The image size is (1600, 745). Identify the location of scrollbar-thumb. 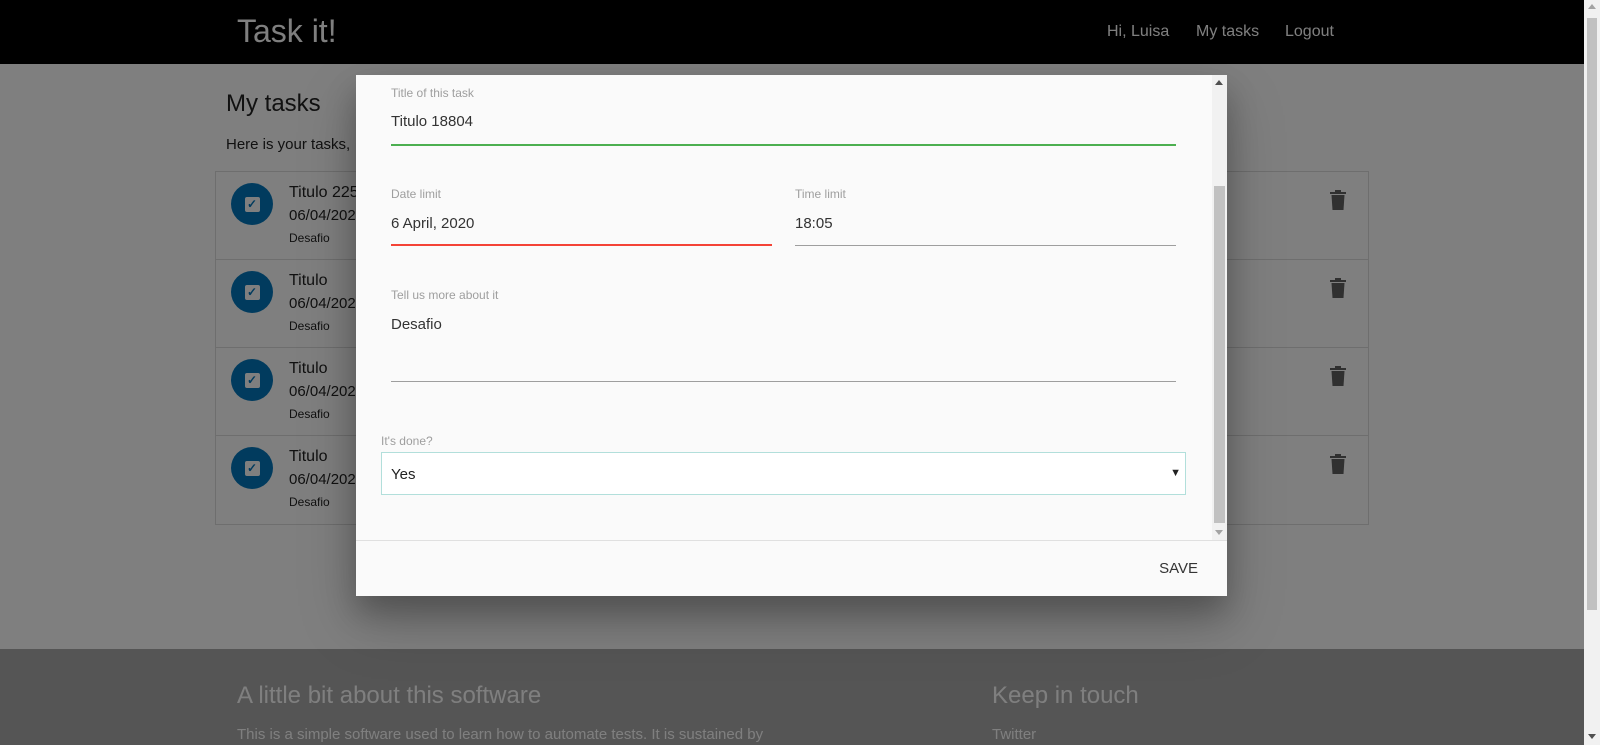
(1592, 314).